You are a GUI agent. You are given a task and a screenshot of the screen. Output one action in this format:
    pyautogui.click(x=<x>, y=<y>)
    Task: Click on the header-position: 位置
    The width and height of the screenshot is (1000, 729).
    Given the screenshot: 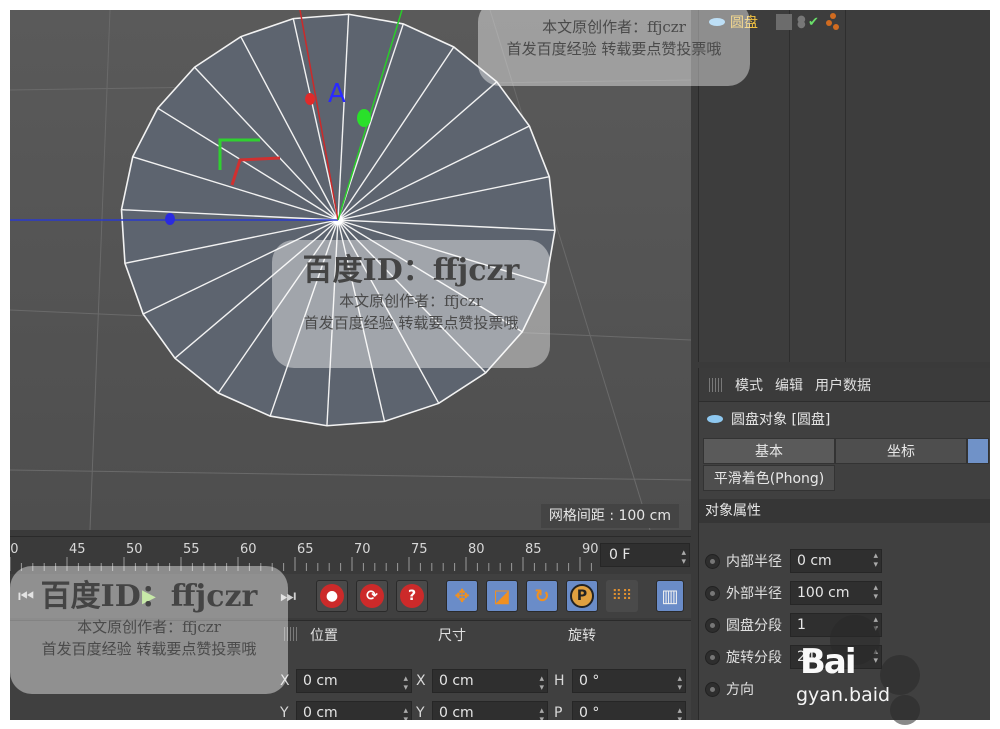 What is the action you would take?
    pyautogui.click(x=324, y=636)
    